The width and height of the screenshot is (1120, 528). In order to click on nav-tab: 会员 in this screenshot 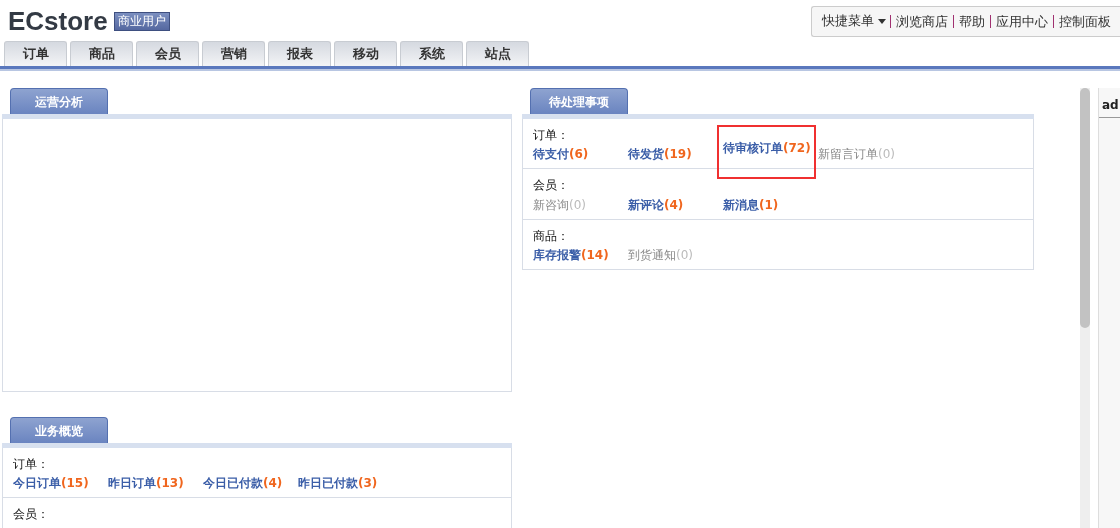, I will do `click(167, 53)`.